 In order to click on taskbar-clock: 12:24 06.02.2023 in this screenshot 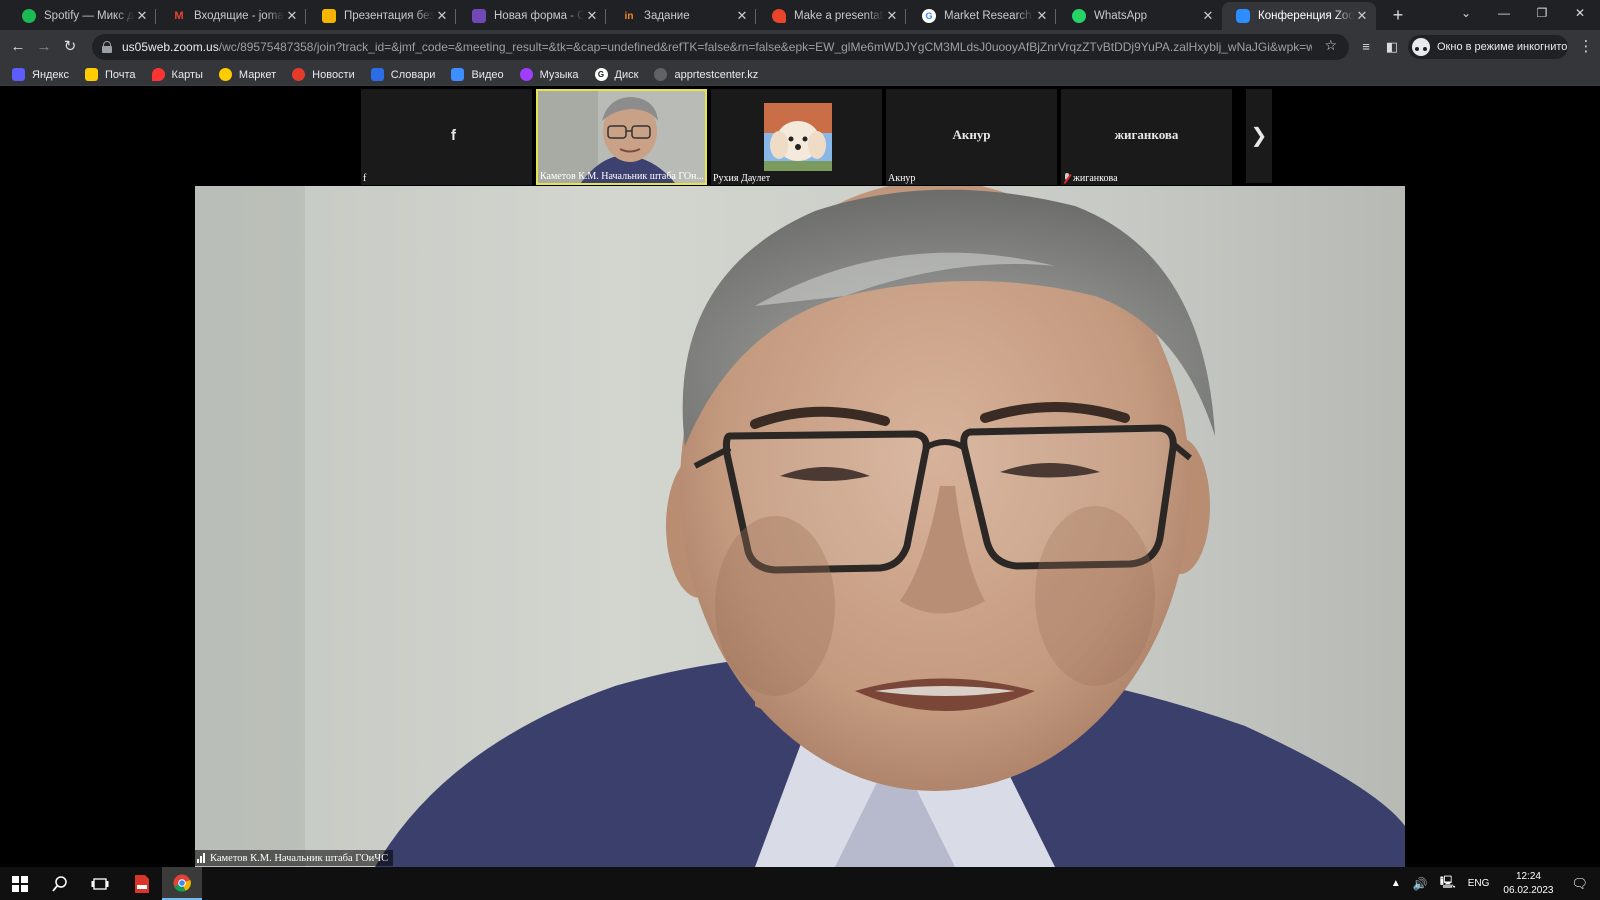, I will do `click(1528, 884)`.